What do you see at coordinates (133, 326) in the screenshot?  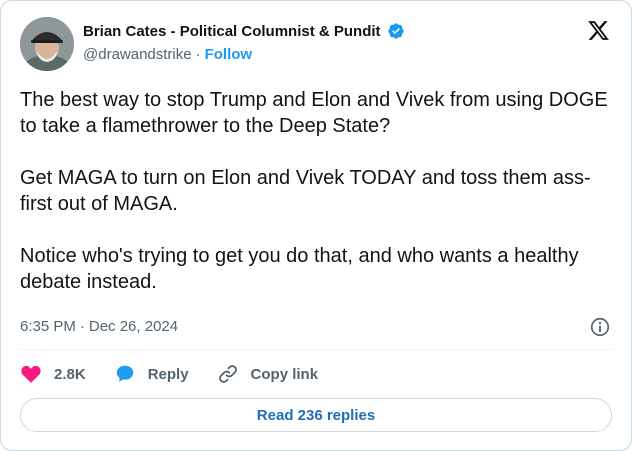 I see `tweet-date: Dec 26, 2024` at bounding box center [133, 326].